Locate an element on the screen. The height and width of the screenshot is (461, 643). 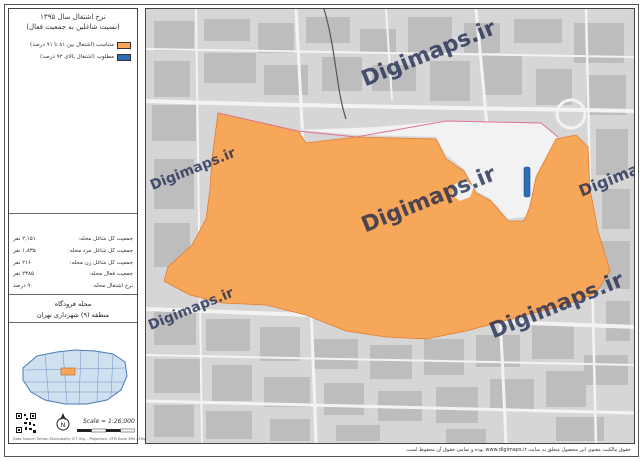
inset-locator-map is located at coordinates (74, 377).